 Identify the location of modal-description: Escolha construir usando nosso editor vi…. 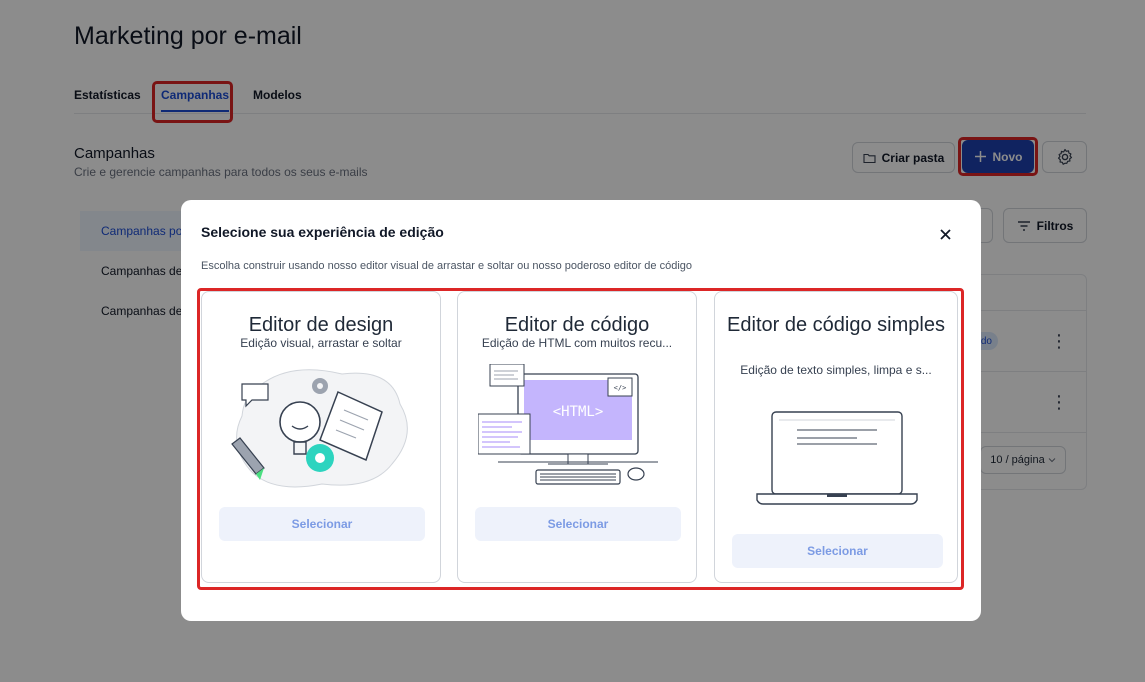
(447, 266).